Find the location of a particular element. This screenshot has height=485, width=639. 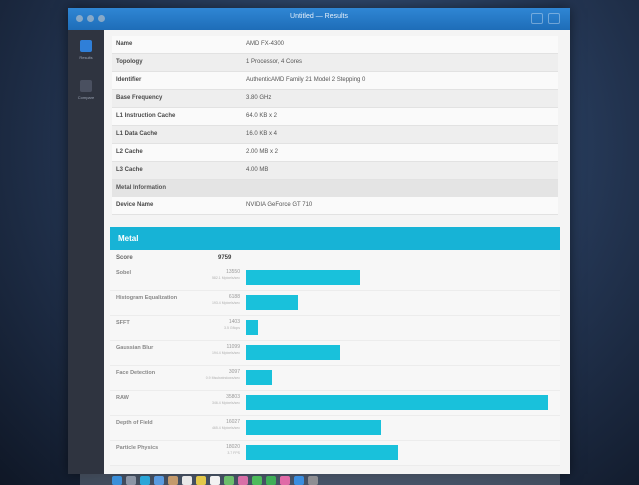

info-value: 1 Processor, 4 Cores is located at coordinates (274, 62).